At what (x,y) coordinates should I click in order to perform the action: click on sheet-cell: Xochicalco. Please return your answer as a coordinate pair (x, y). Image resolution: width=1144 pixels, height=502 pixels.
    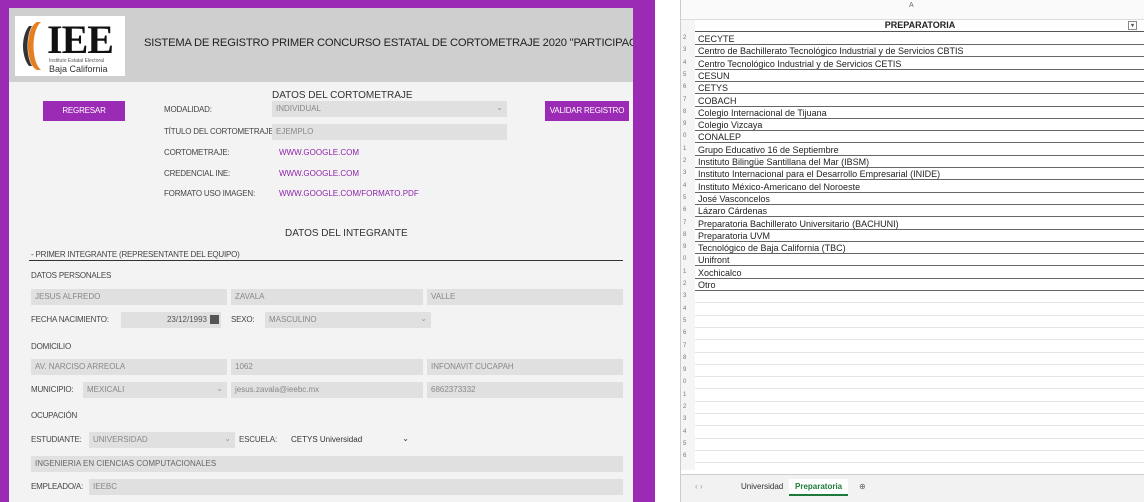
    Looking at the image, I should click on (919, 273).